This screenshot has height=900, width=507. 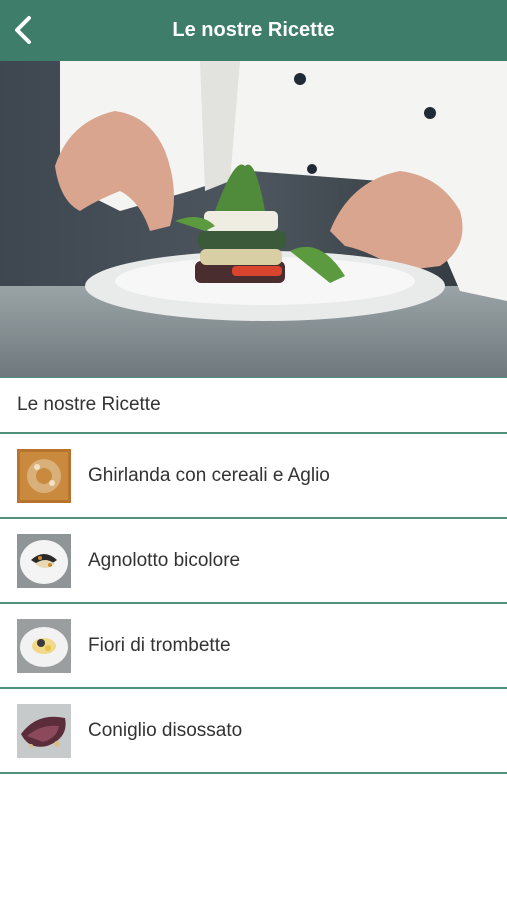 What do you see at coordinates (164, 560) in the screenshot?
I see `recipe-label: Agnolotto bicolore` at bounding box center [164, 560].